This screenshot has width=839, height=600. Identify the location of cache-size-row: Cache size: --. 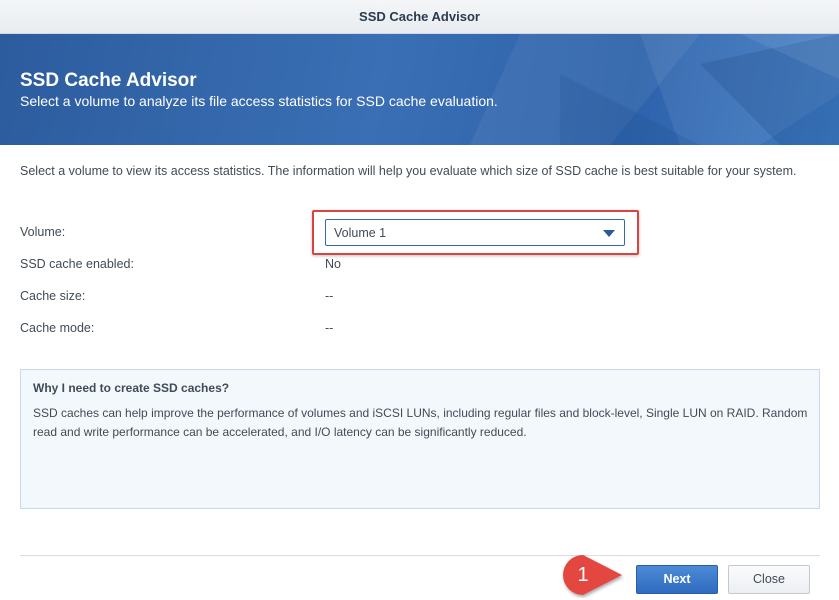
(410, 297).